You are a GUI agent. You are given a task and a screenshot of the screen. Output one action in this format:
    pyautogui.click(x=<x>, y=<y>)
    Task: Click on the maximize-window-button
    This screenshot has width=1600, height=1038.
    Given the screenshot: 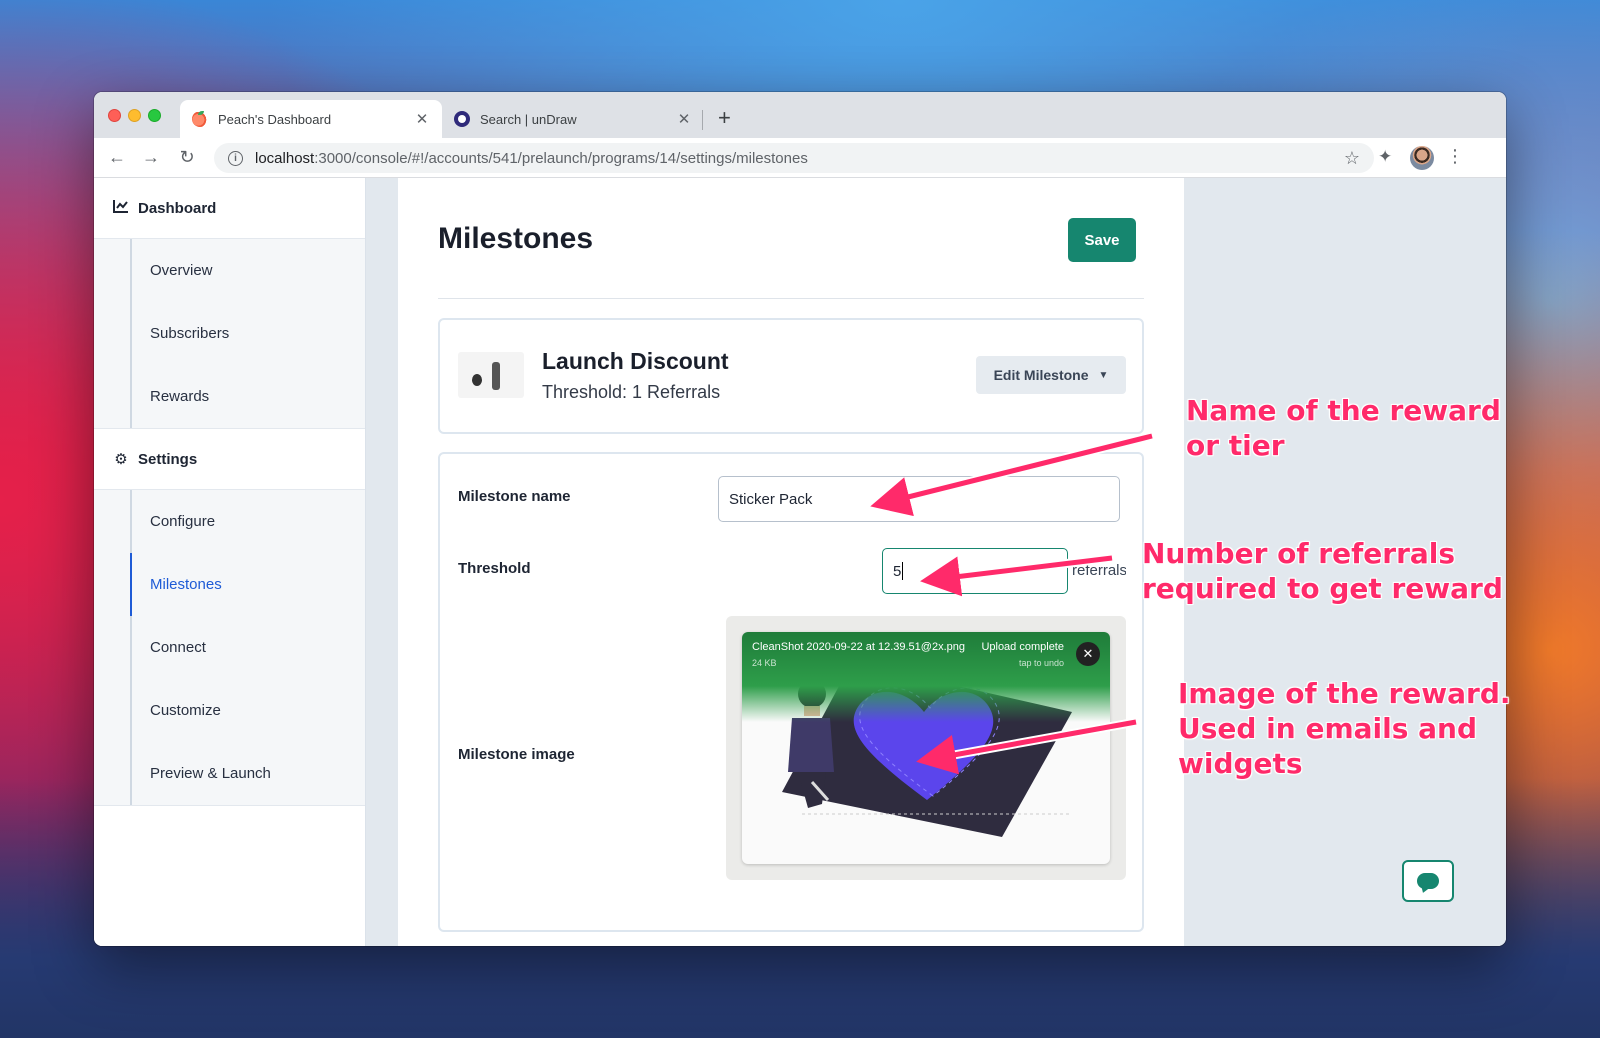 What is the action you would take?
    pyautogui.click(x=154, y=115)
    